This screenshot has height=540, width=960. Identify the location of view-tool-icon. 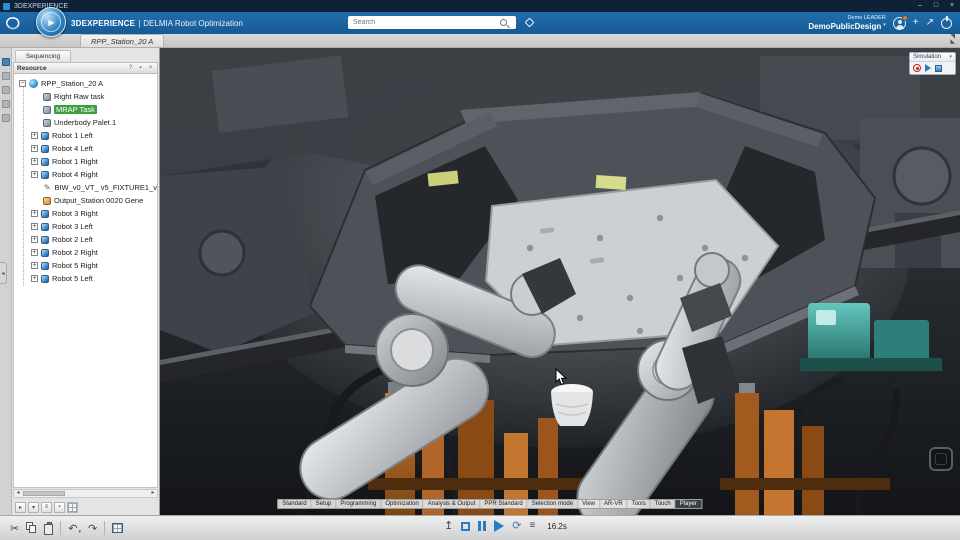
(5, 90).